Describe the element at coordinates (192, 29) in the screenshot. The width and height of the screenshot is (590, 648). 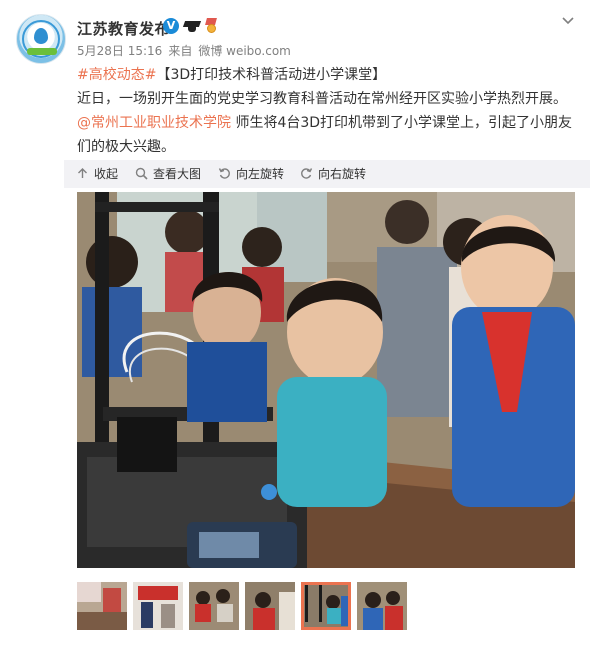
I see `cap-base` at that location.